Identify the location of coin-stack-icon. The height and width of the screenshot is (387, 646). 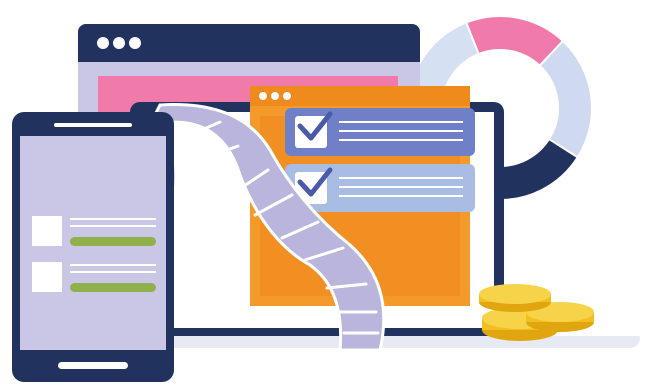
(536, 312).